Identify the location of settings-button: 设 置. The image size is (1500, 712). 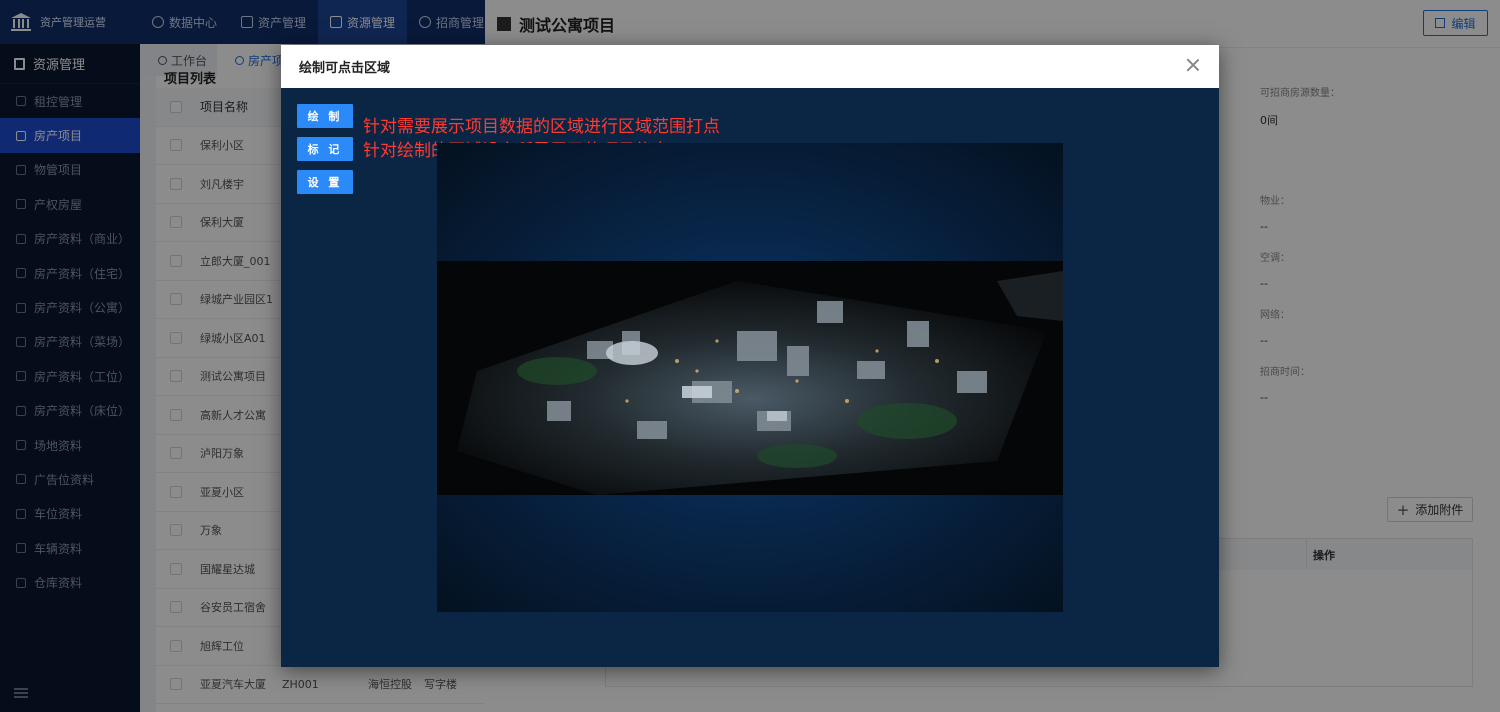
(325, 182).